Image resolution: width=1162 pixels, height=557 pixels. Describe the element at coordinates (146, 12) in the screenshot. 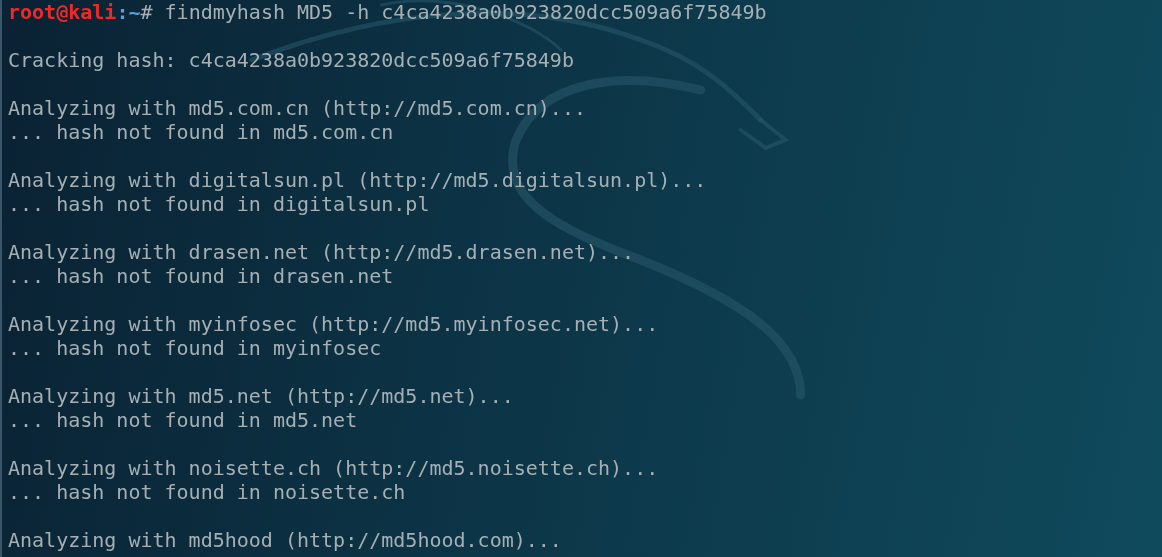

I see `prompt-symbol: #` at that location.